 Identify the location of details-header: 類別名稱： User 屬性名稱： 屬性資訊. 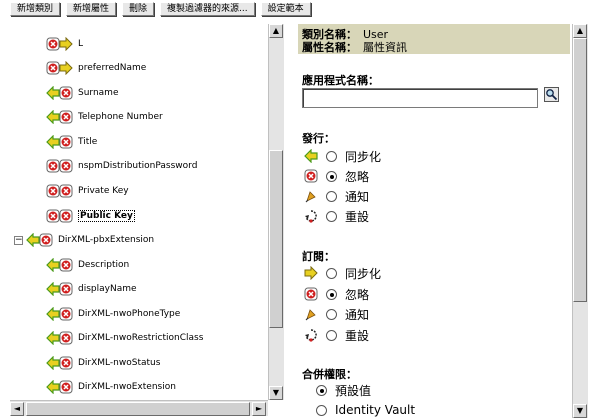
(434, 39).